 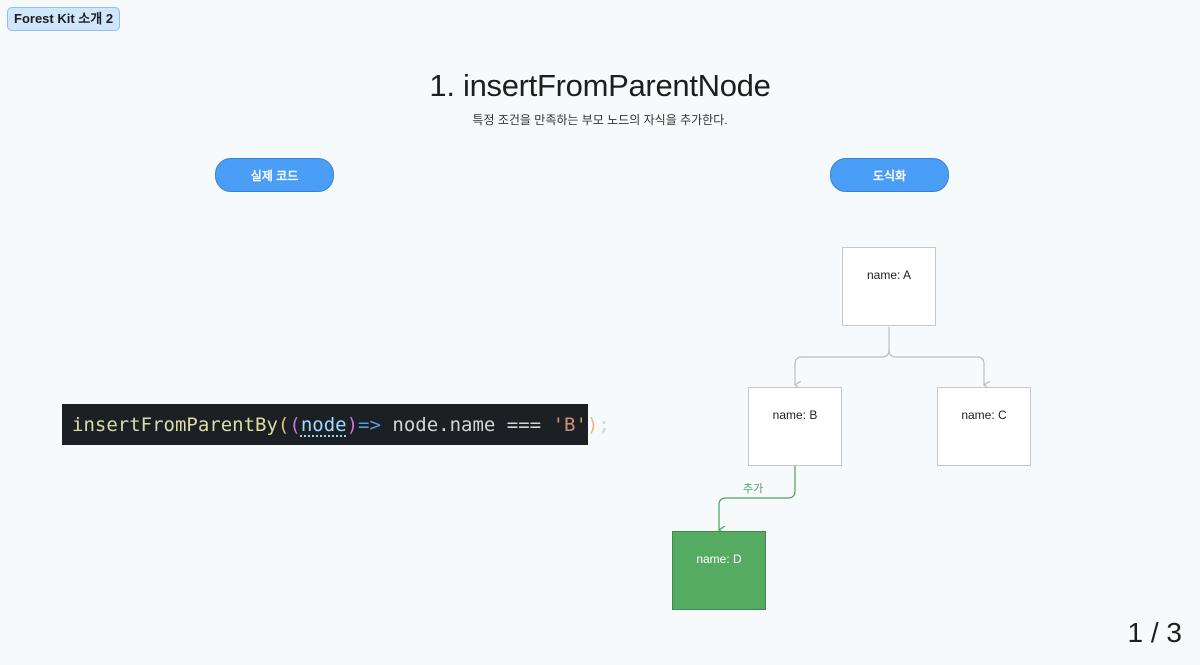 What do you see at coordinates (719, 570) in the screenshot?
I see `tree-node-d-added: name: D` at bounding box center [719, 570].